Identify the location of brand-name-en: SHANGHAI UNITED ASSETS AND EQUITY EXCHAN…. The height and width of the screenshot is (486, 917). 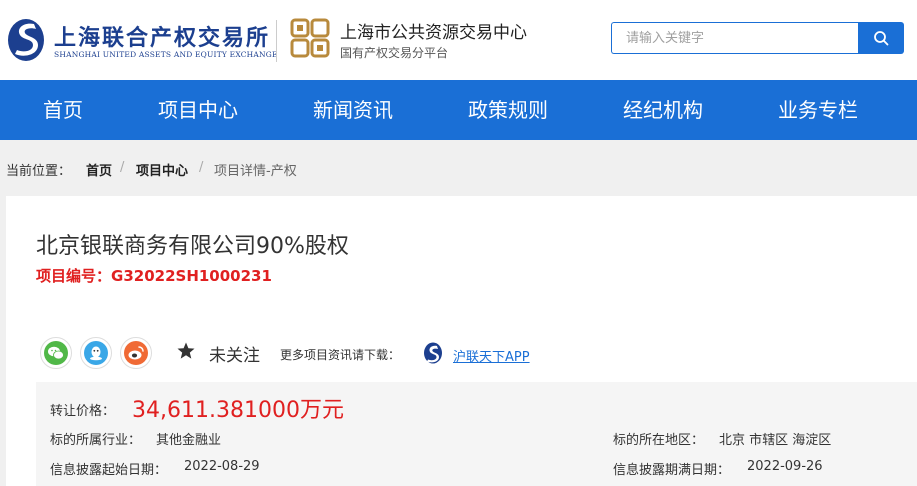
(166, 54).